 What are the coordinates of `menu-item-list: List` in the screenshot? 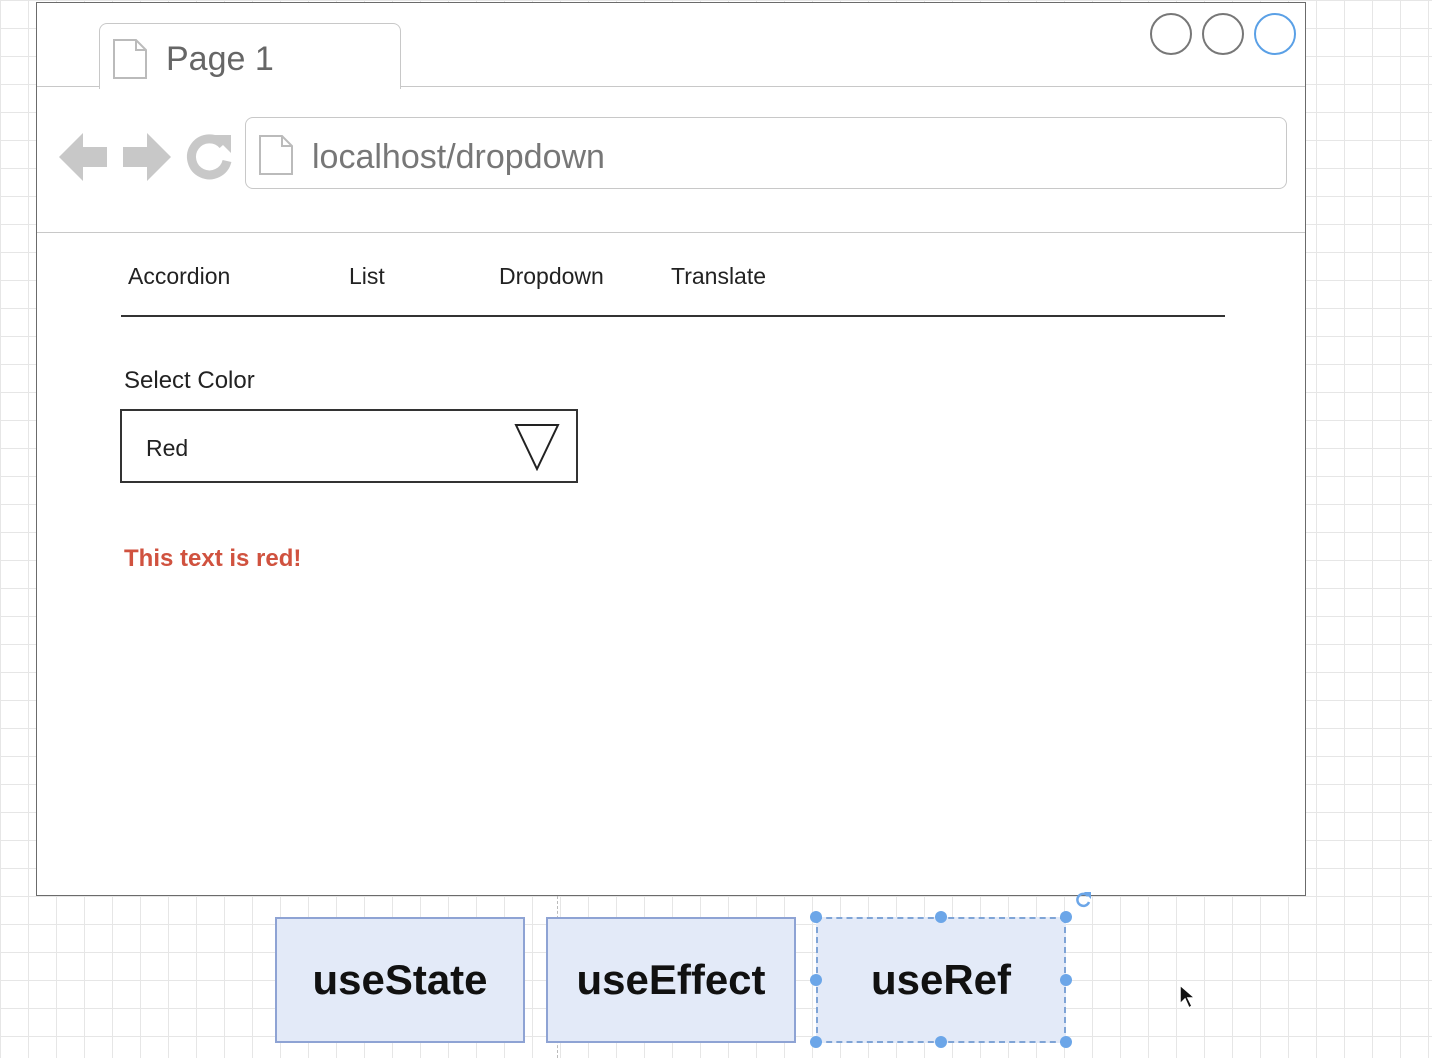 It's located at (367, 276).